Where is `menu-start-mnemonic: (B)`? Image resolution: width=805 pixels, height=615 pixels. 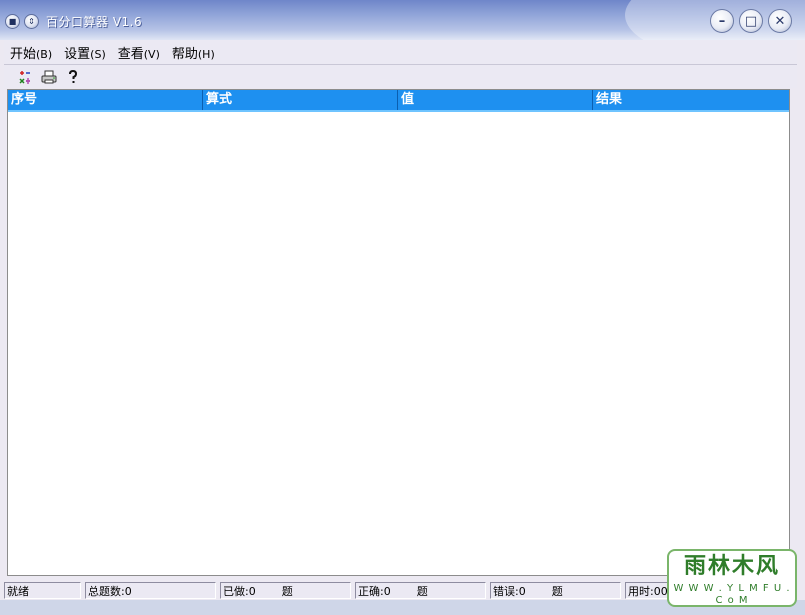
menu-start-mnemonic: (B) is located at coordinates (44, 54).